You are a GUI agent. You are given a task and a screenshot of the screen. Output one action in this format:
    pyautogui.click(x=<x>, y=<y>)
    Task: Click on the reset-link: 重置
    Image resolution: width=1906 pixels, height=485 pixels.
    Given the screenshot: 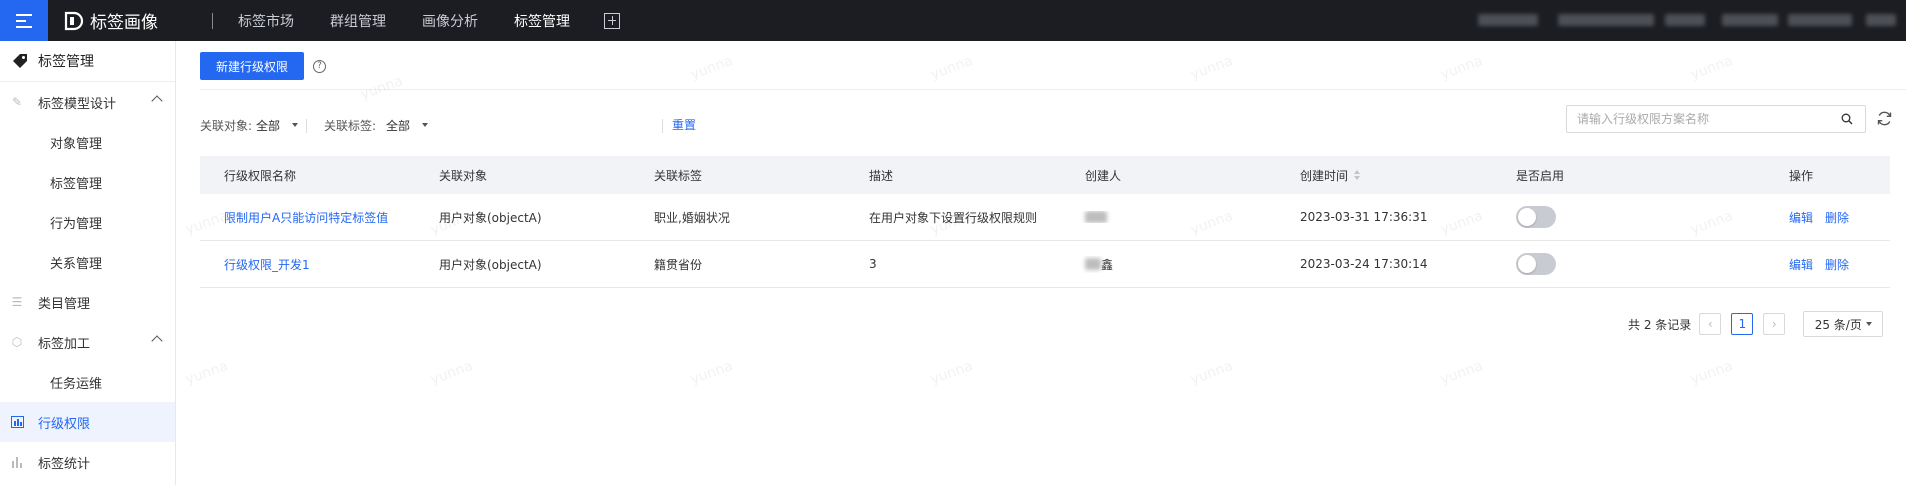 What is the action you would take?
    pyautogui.click(x=684, y=125)
    